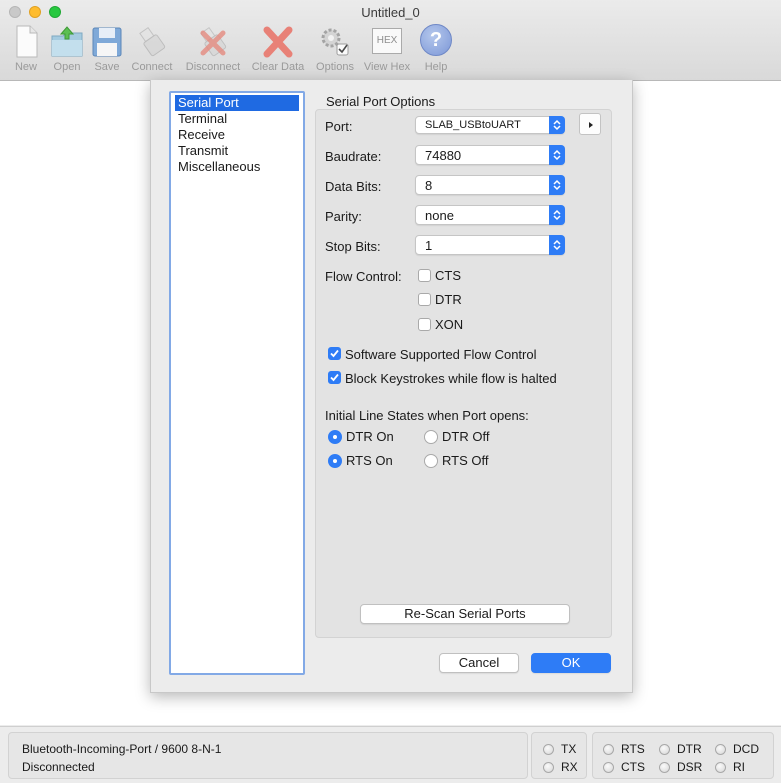 The height and width of the screenshot is (783, 781). What do you see at coordinates (490, 215) in the screenshot?
I see `parity-select: none` at bounding box center [490, 215].